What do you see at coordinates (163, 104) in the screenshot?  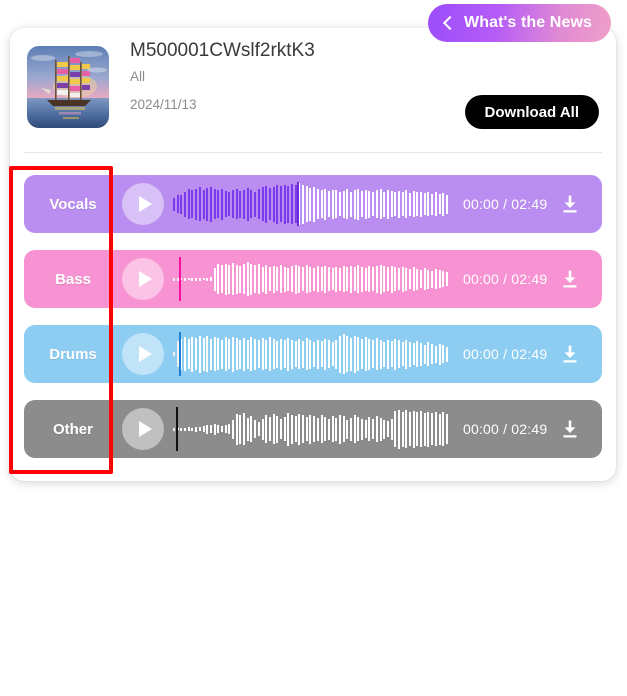 I see `track-date: 2024/11/13` at bounding box center [163, 104].